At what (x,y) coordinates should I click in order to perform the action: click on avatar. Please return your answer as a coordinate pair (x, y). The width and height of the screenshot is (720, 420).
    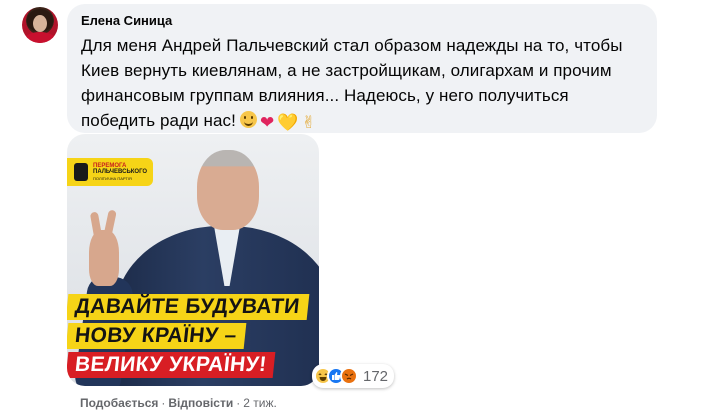
    Looking at the image, I should click on (40, 25).